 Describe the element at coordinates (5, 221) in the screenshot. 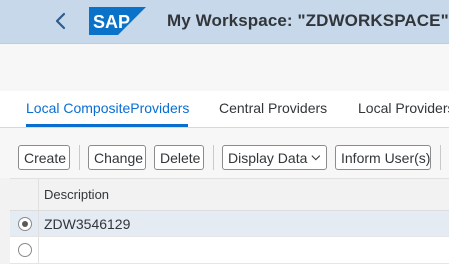

I see `table-left-gutter` at that location.